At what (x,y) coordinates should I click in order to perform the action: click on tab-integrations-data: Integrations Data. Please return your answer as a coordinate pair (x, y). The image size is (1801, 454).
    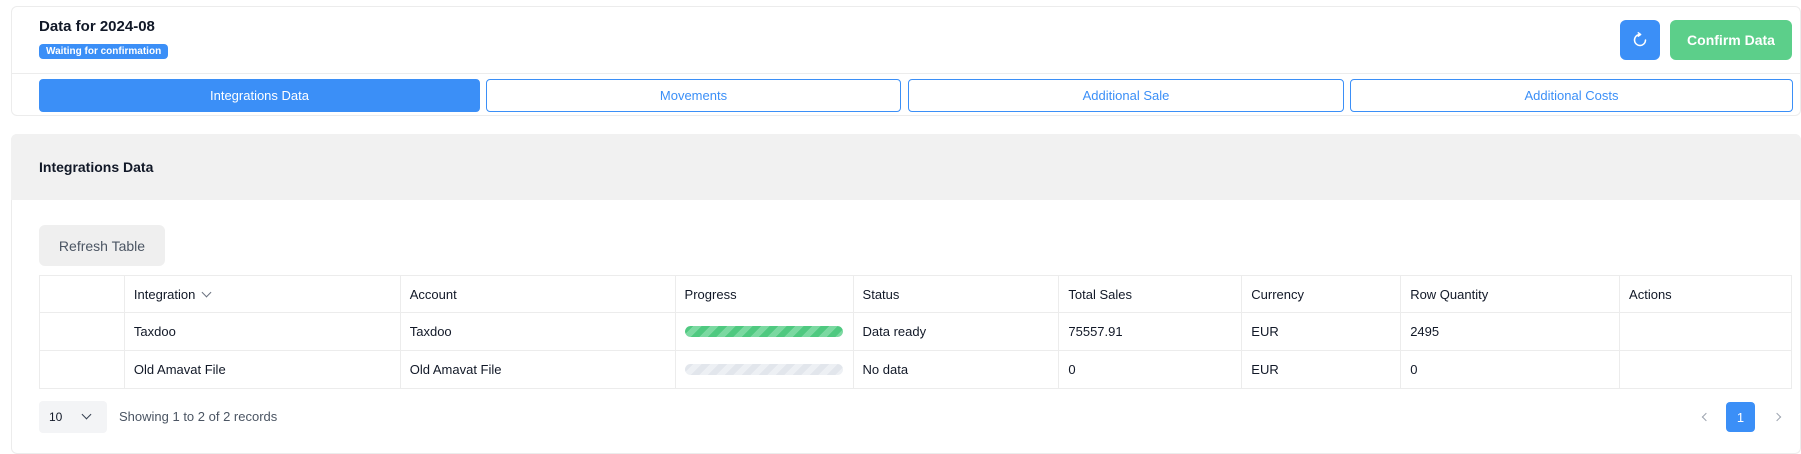
    Looking at the image, I should click on (259, 95).